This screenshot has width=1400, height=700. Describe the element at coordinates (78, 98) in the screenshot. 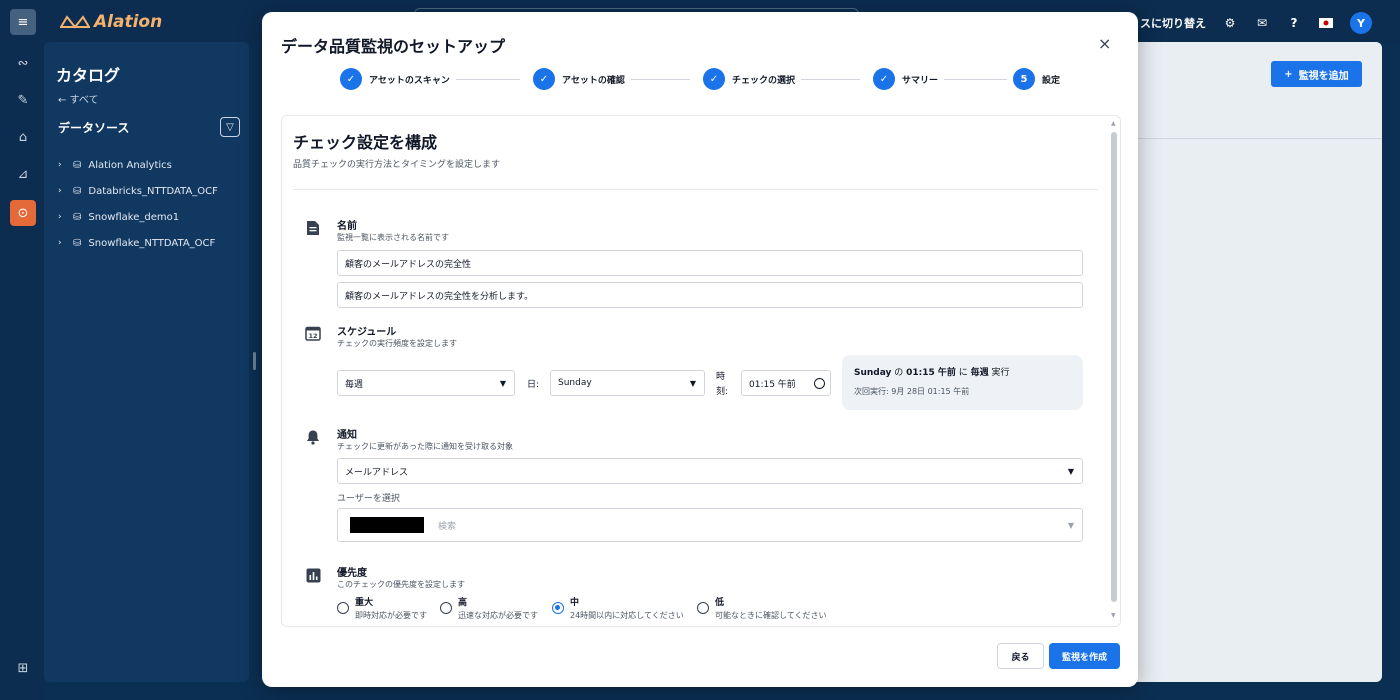

I see `back-to-all-link: ← すべて` at that location.